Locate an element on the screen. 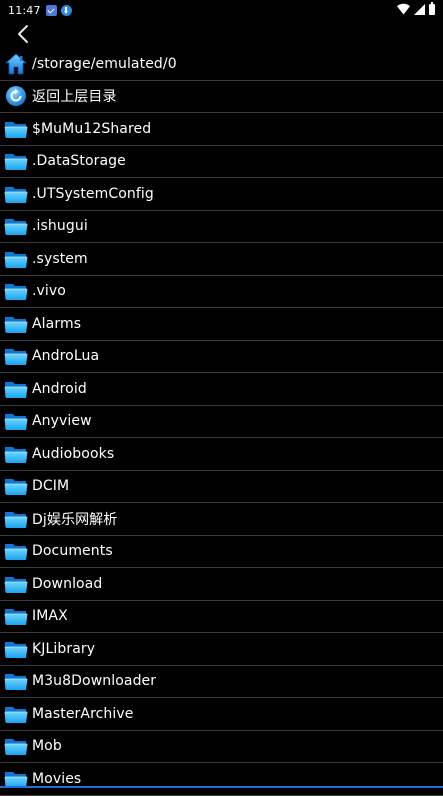 This screenshot has height=796, width=443. folder-row: AndroLua is located at coordinates (221, 357).